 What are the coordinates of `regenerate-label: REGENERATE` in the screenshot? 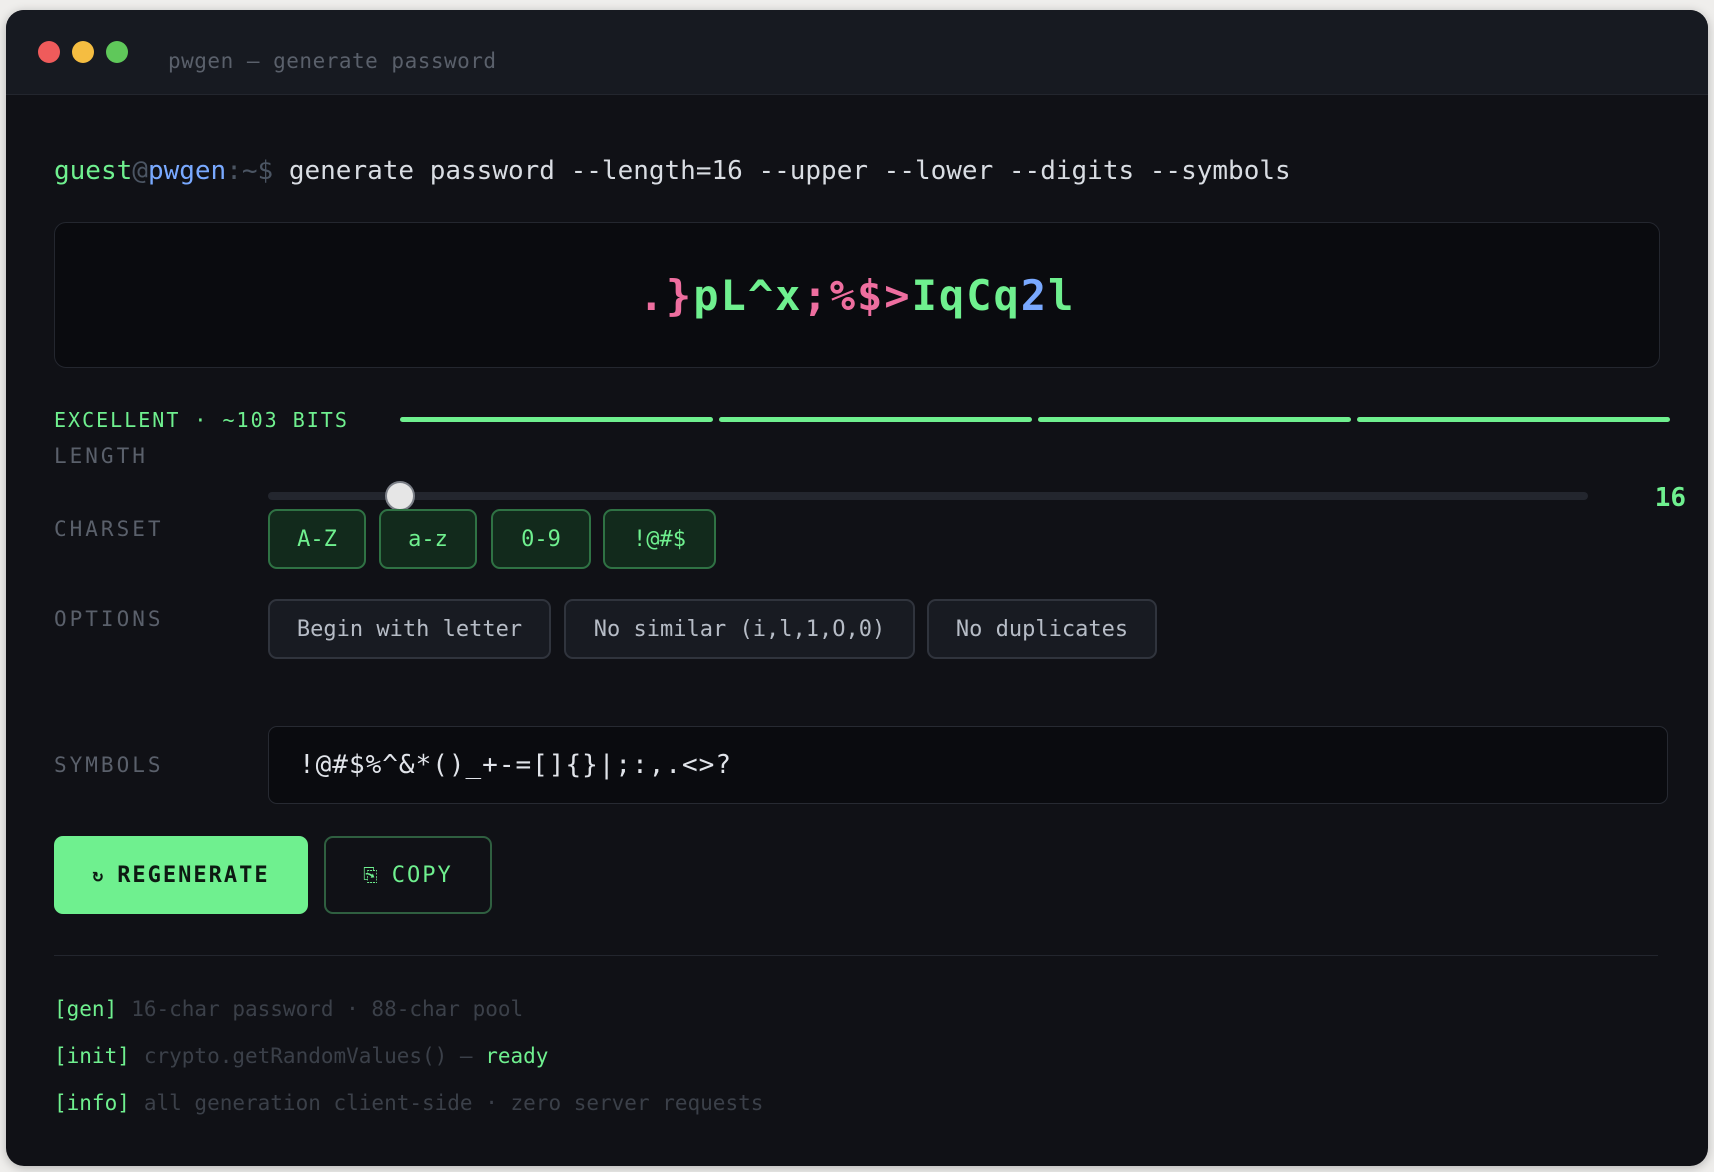 It's located at (193, 875).